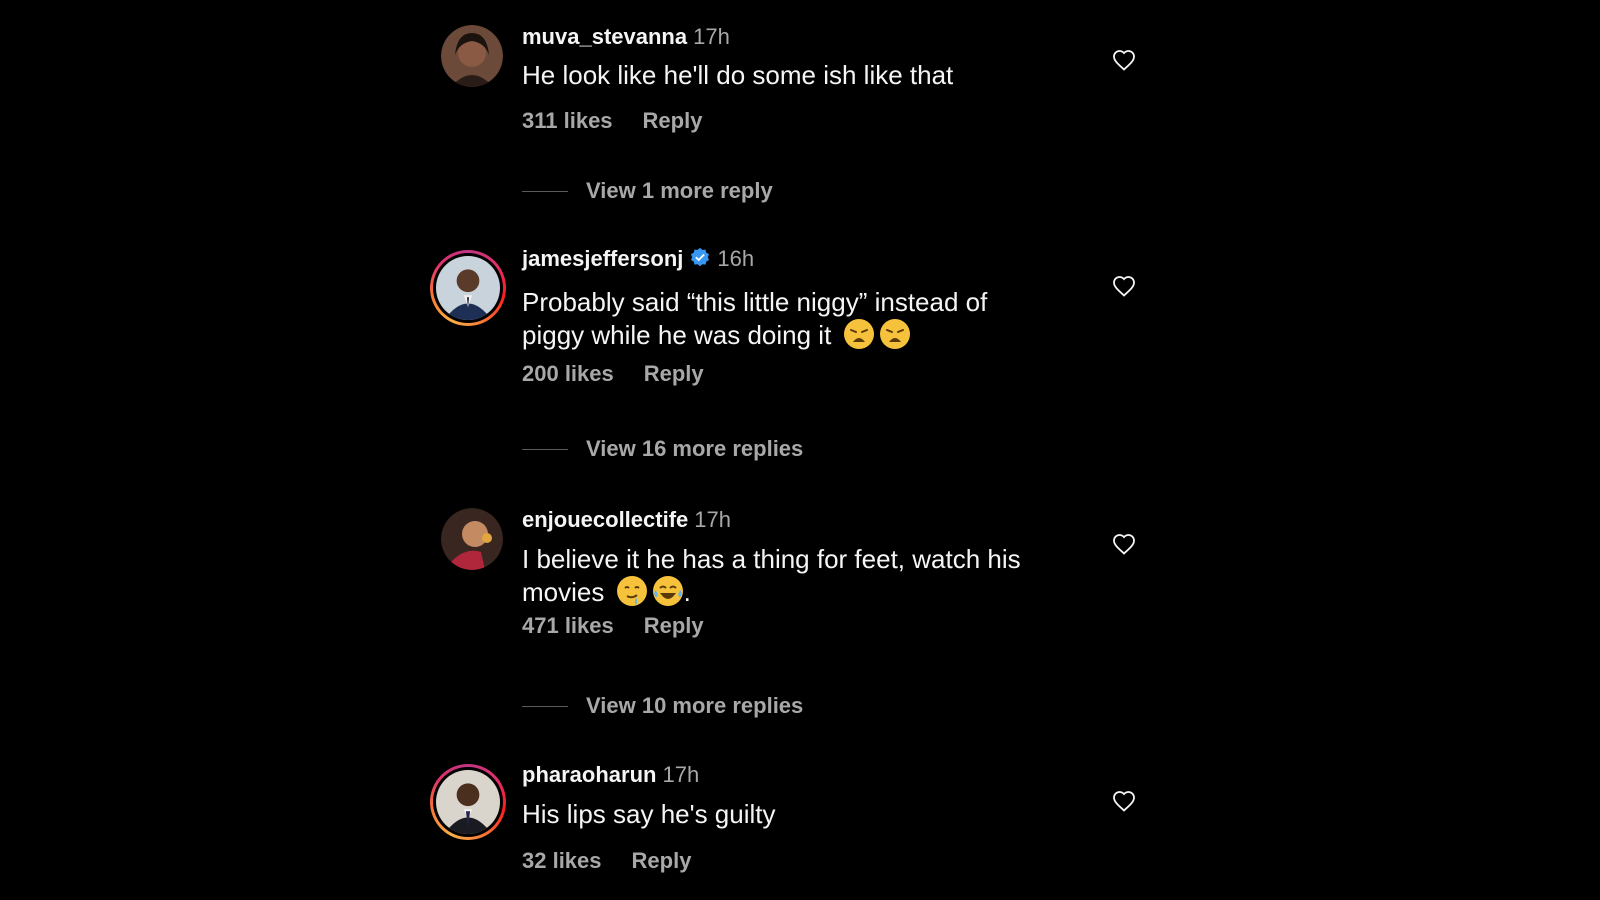 The width and height of the screenshot is (1600, 900). I want to click on comment-text-line: piggy while he was doing it, so click(677, 335).